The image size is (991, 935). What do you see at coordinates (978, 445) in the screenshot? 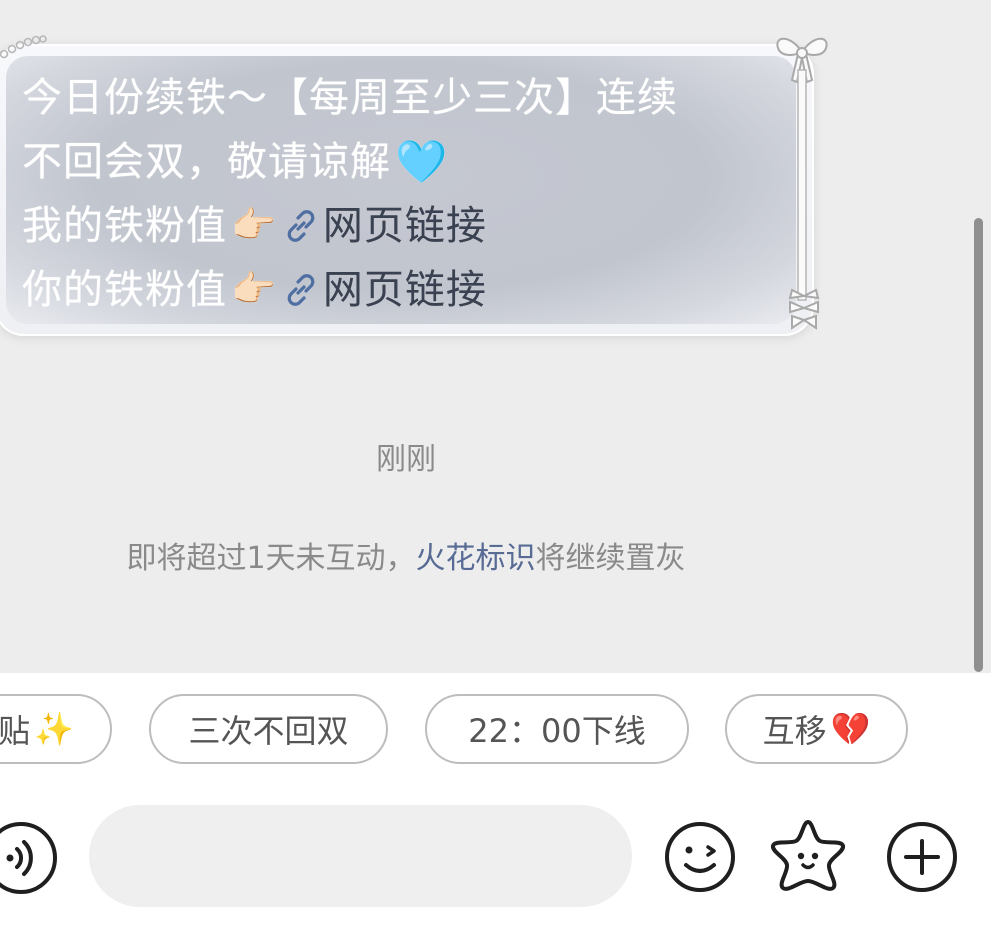
I see `scrollbar` at bounding box center [978, 445].